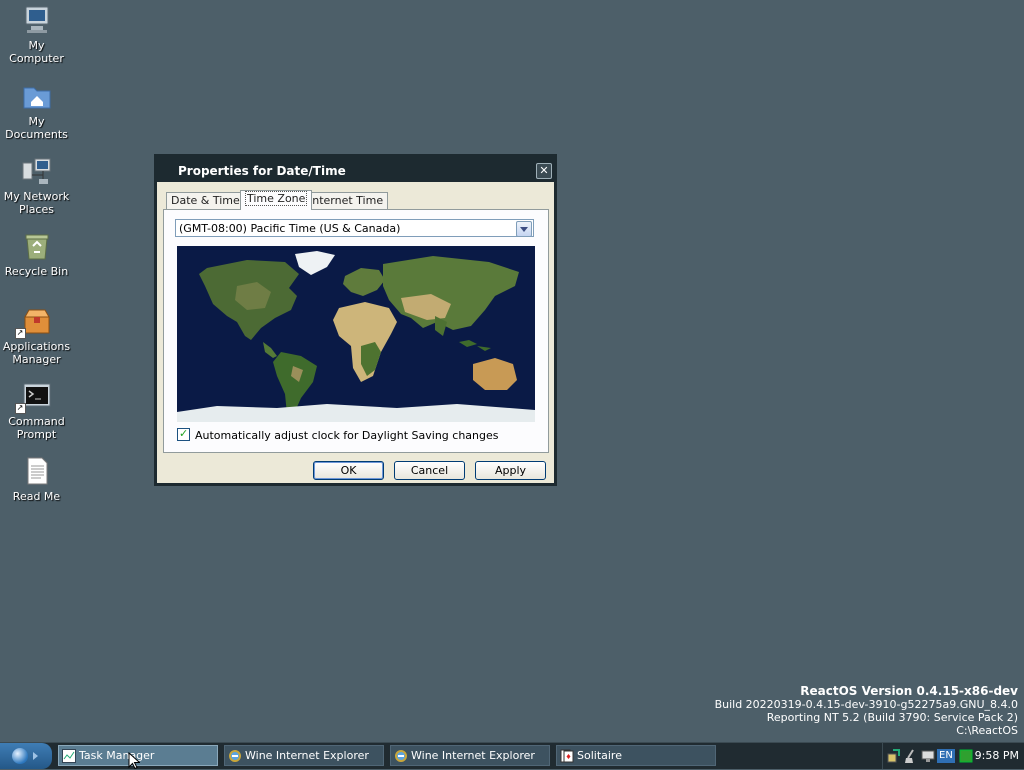 The image size is (1024, 770). I want to click on version-line-1: ReactOS Version 0.4.15-x86-dev, so click(909, 691).